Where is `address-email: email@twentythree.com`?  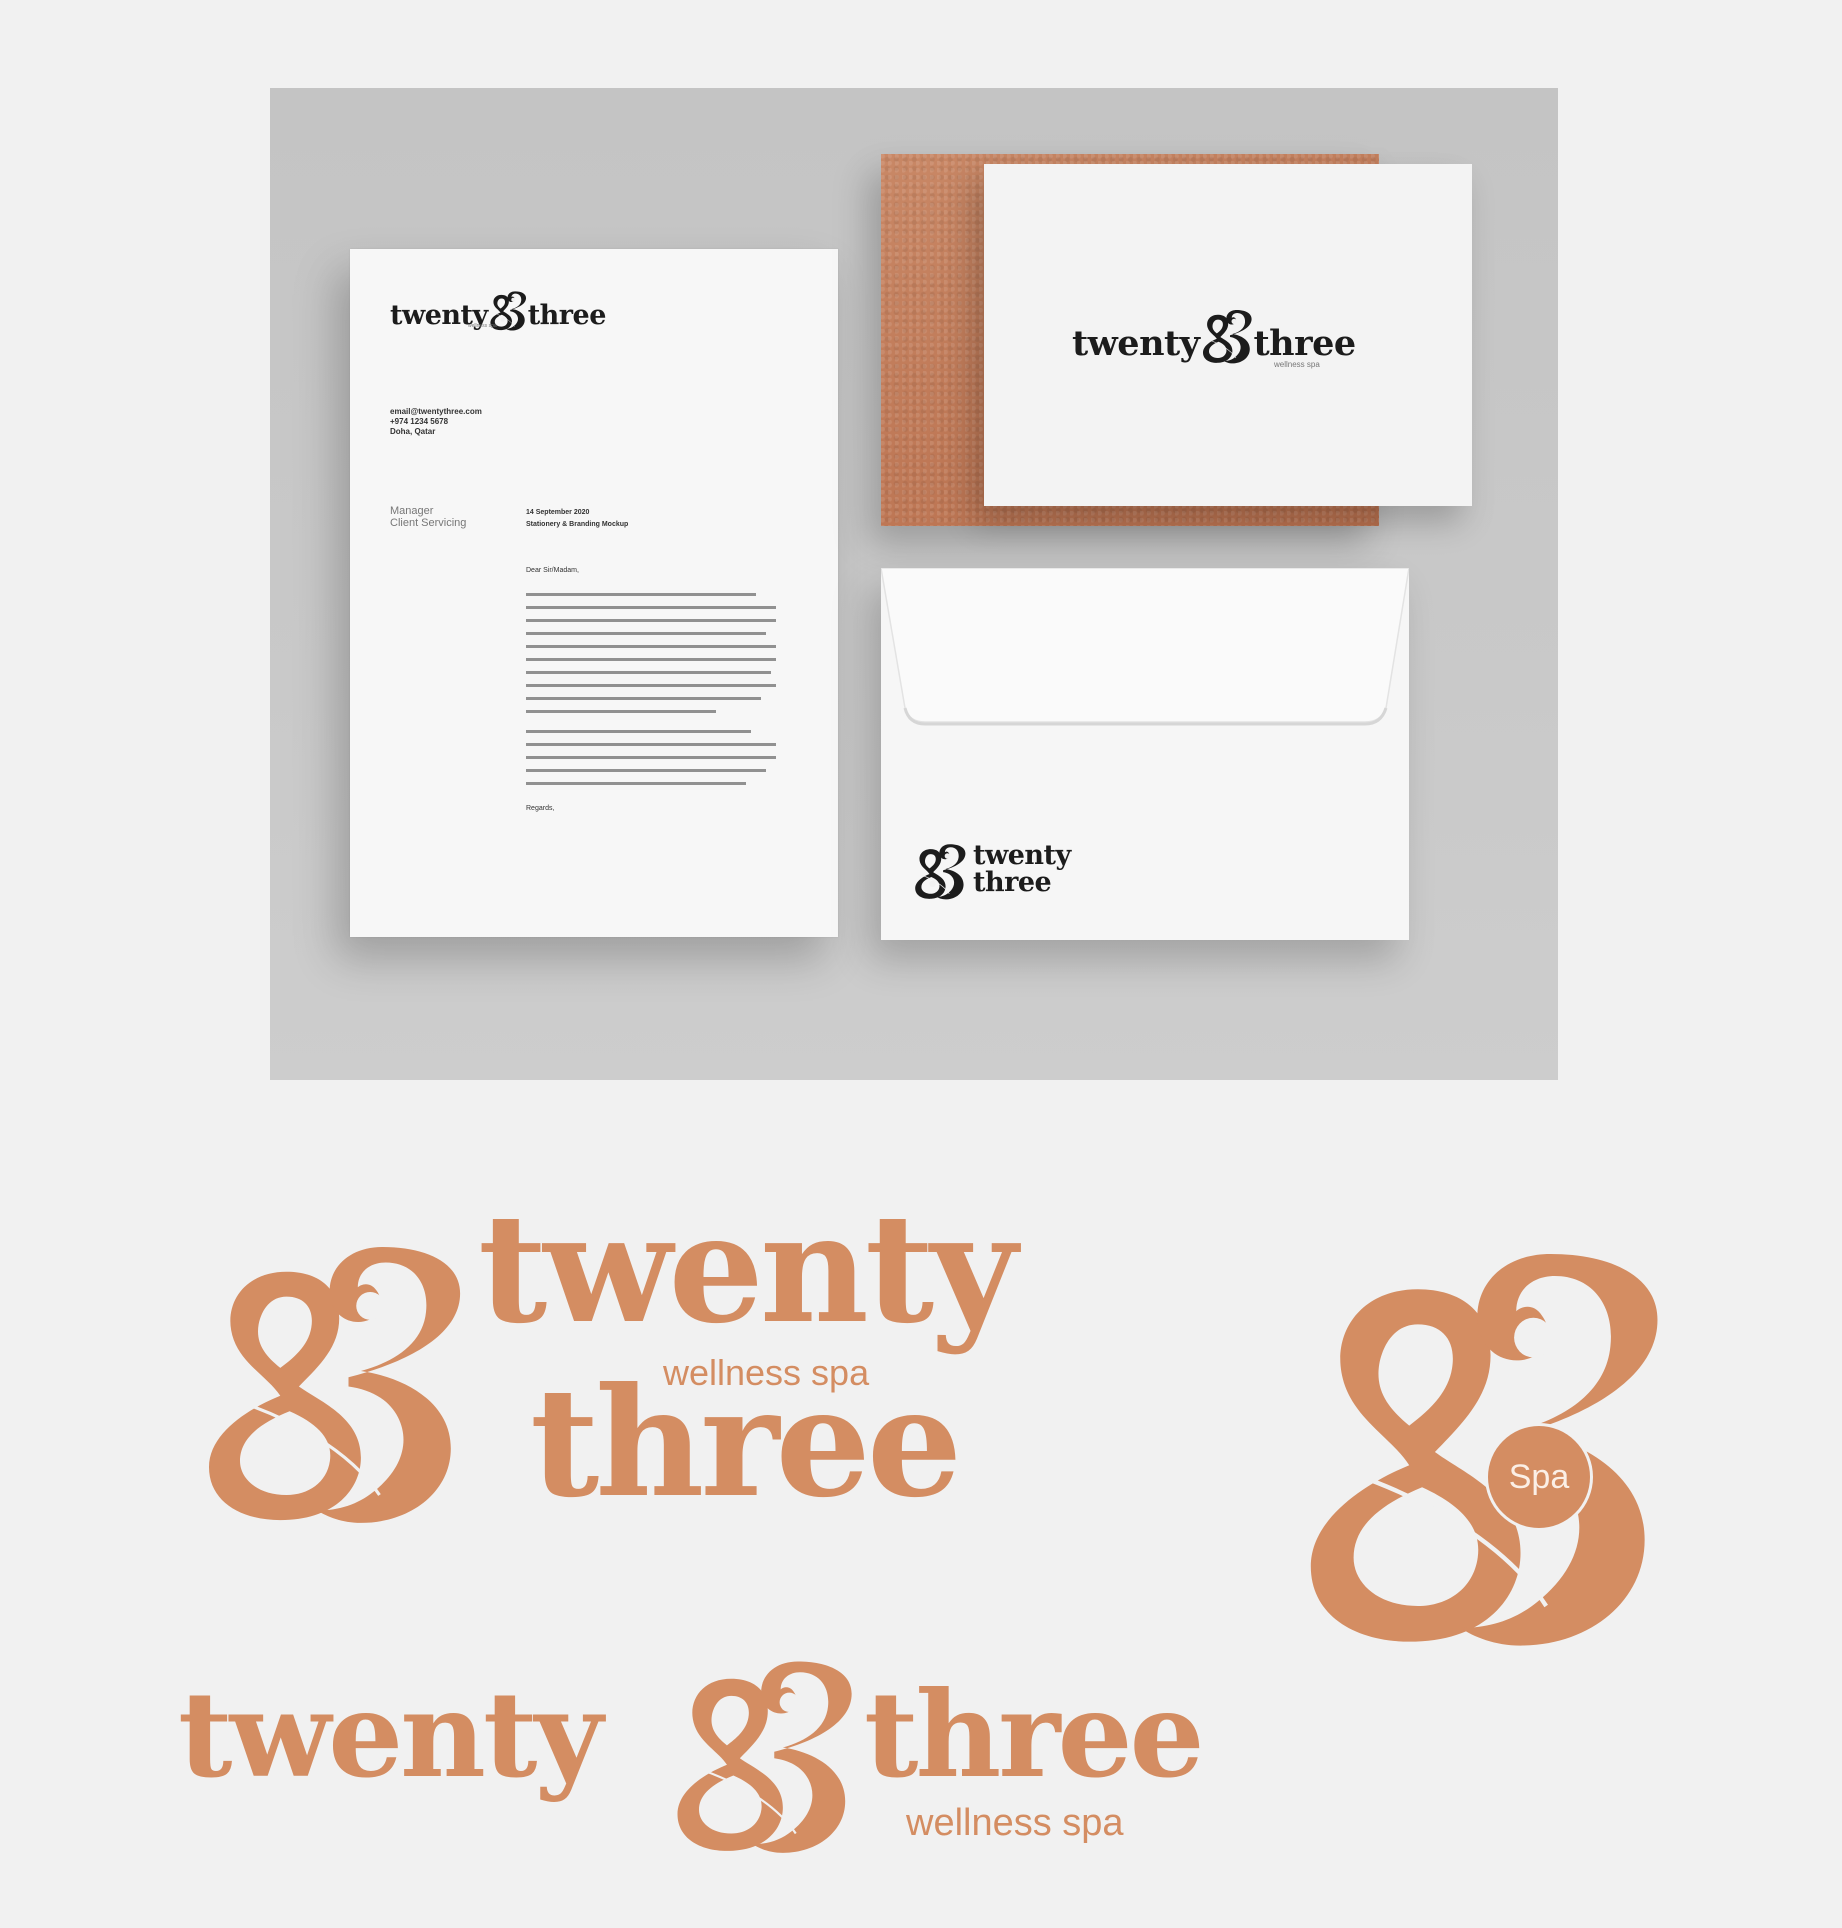 address-email: email@twentythree.com is located at coordinates (436, 411).